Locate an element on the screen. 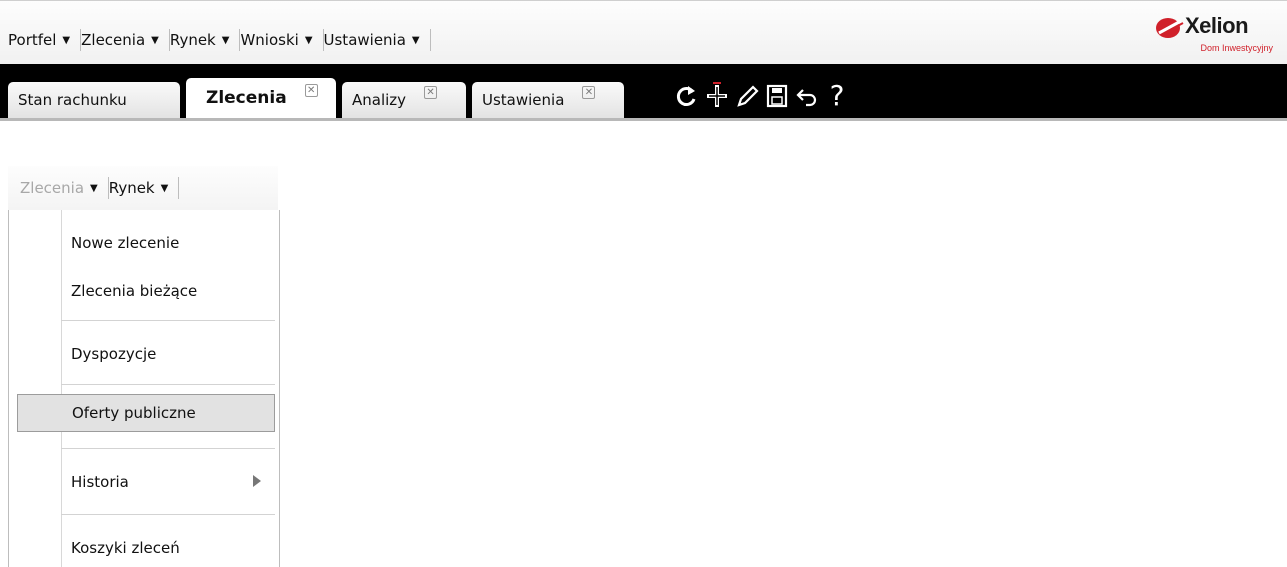  dropdown-item-zlecenia-biezace: Zlecenia bieżące is located at coordinates (144, 291).